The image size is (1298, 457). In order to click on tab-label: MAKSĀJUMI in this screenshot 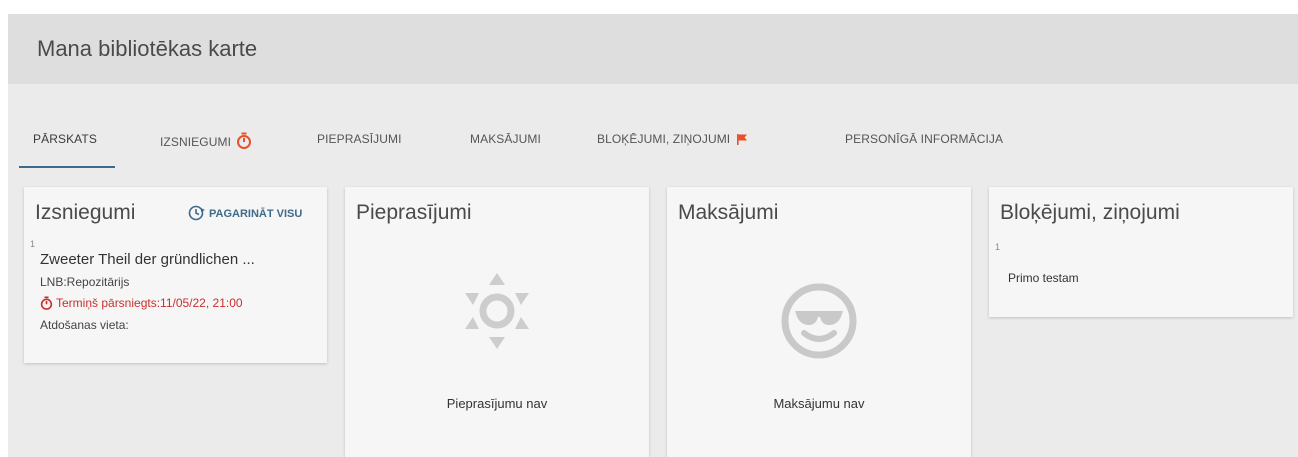, I will do `click(505, 139)`.